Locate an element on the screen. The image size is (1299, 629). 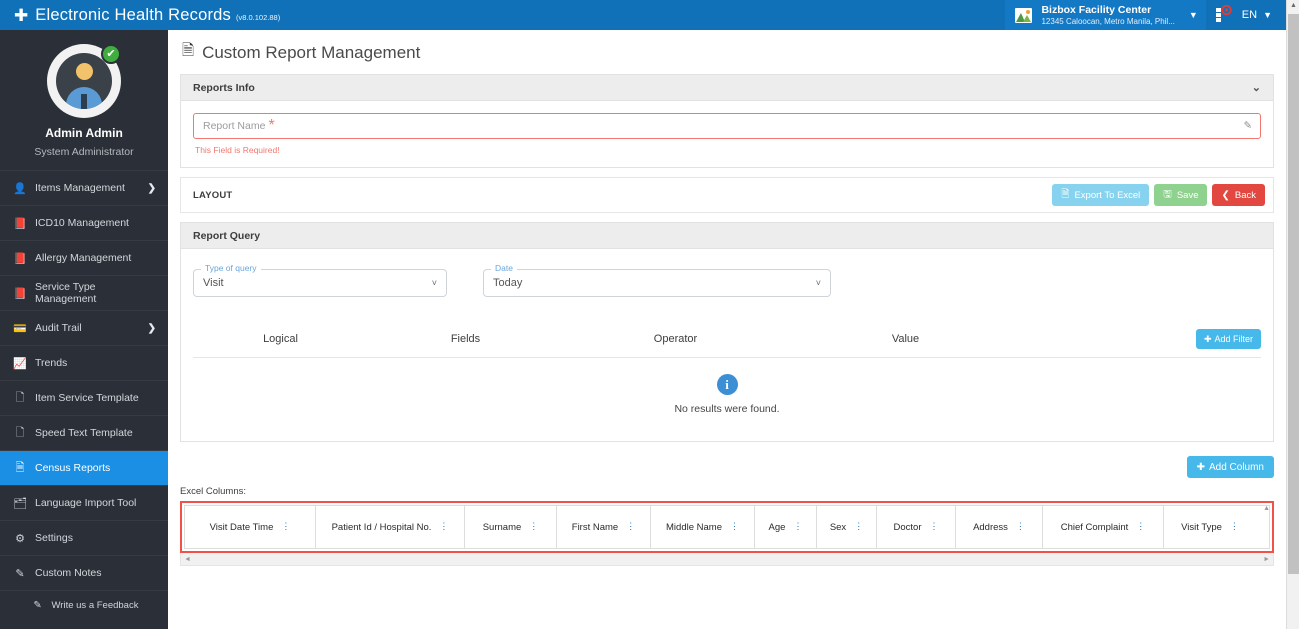
sidebar-item-audit-trail: 💳 Audit Trail ❯ is located at coordinates (84, 327).